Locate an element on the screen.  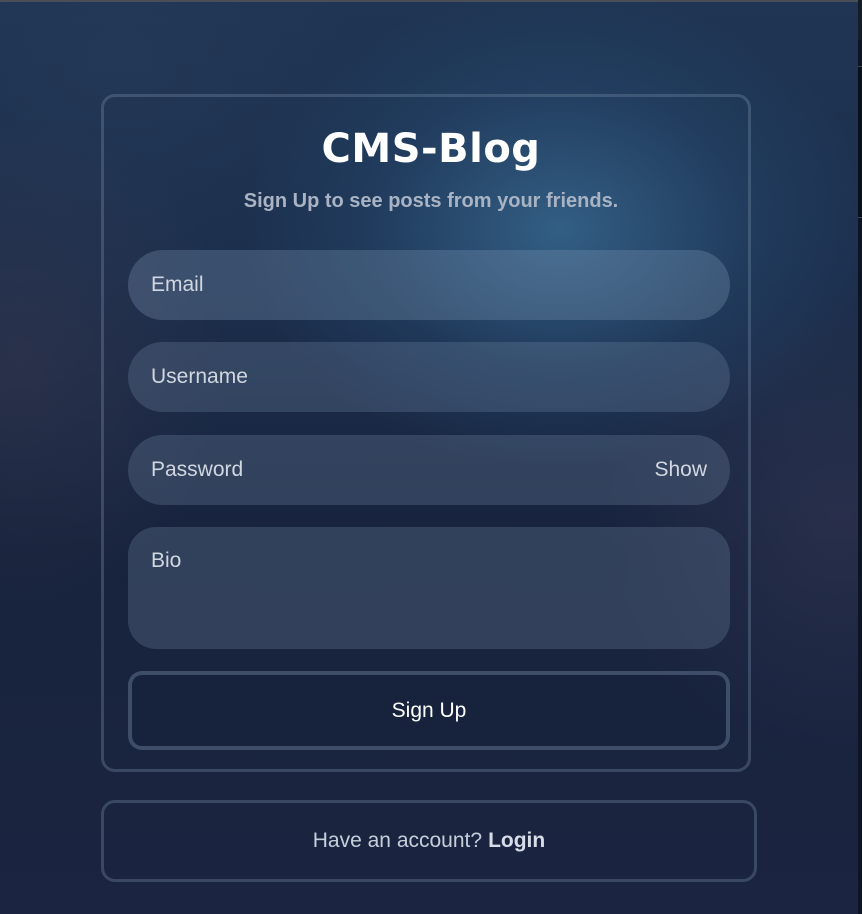
bio-textarea: Bio is located at coordinates (429, 588).